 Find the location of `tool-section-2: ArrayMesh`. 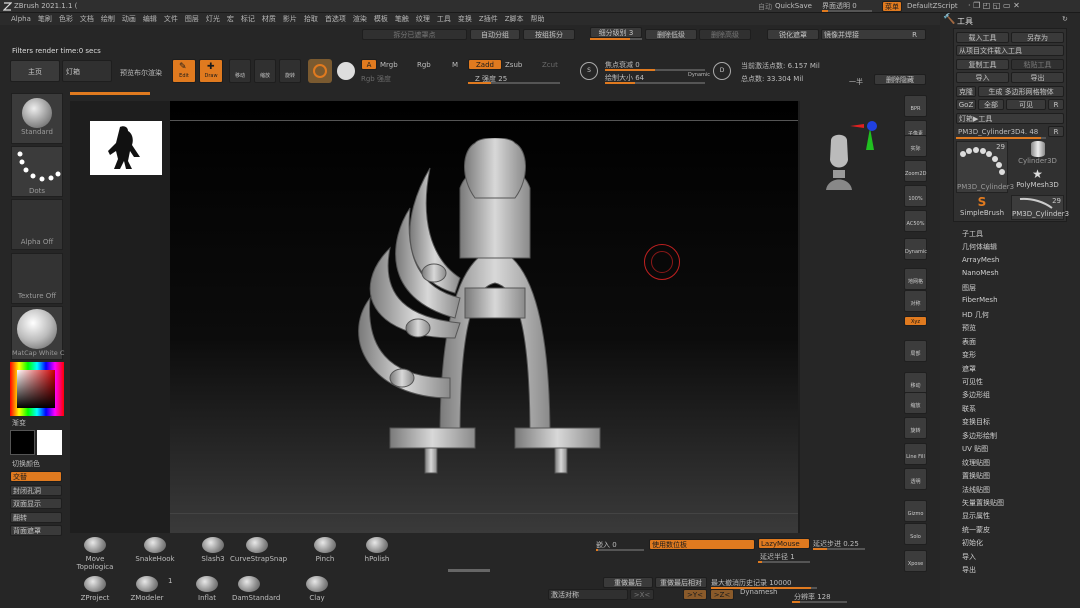

tool-section-2: ArrayMesh is located at coordinates (980, 260).